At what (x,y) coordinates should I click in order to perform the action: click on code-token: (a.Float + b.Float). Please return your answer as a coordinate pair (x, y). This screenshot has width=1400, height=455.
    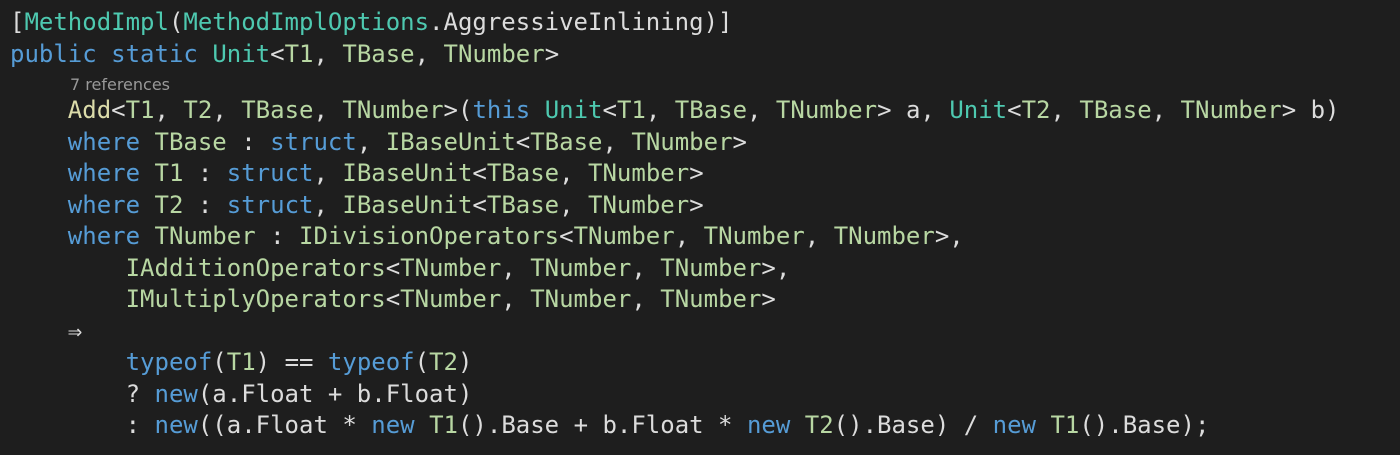
    Looking at the image, I should click on (335, 394).